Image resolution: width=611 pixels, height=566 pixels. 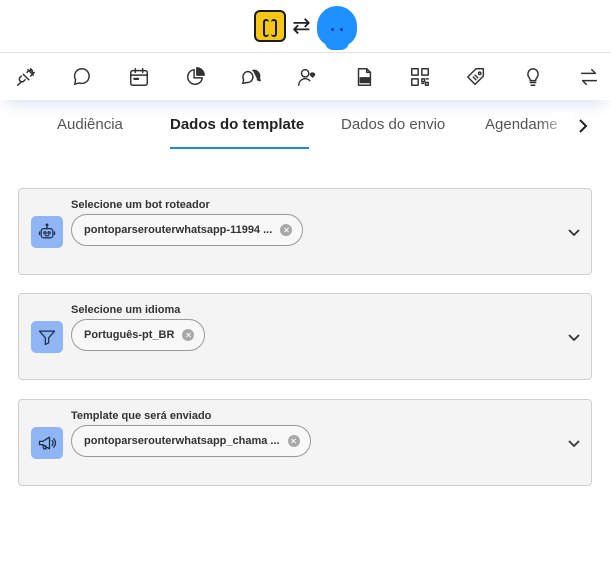 I want to click on tab-dados-do-envio: Dados do envio, so click(x=393, y=124).